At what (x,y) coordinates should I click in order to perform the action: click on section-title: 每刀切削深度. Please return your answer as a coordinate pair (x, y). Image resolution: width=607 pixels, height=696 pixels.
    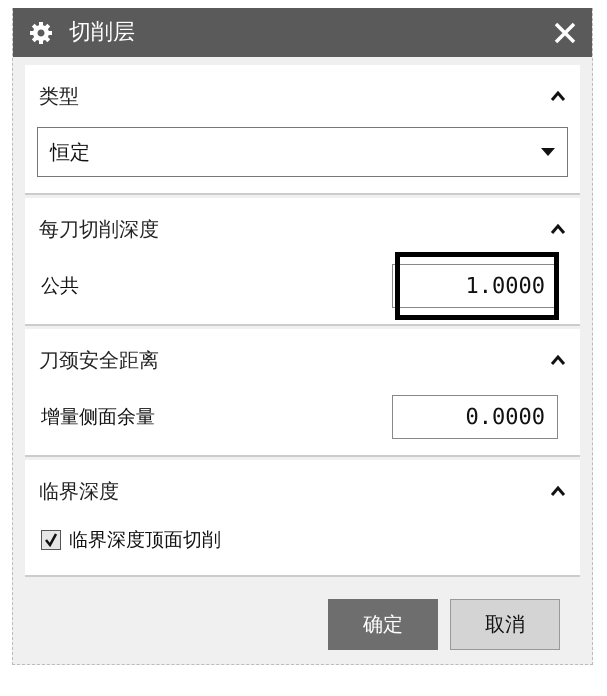
    Looking at the image, I should click on (99, 229).